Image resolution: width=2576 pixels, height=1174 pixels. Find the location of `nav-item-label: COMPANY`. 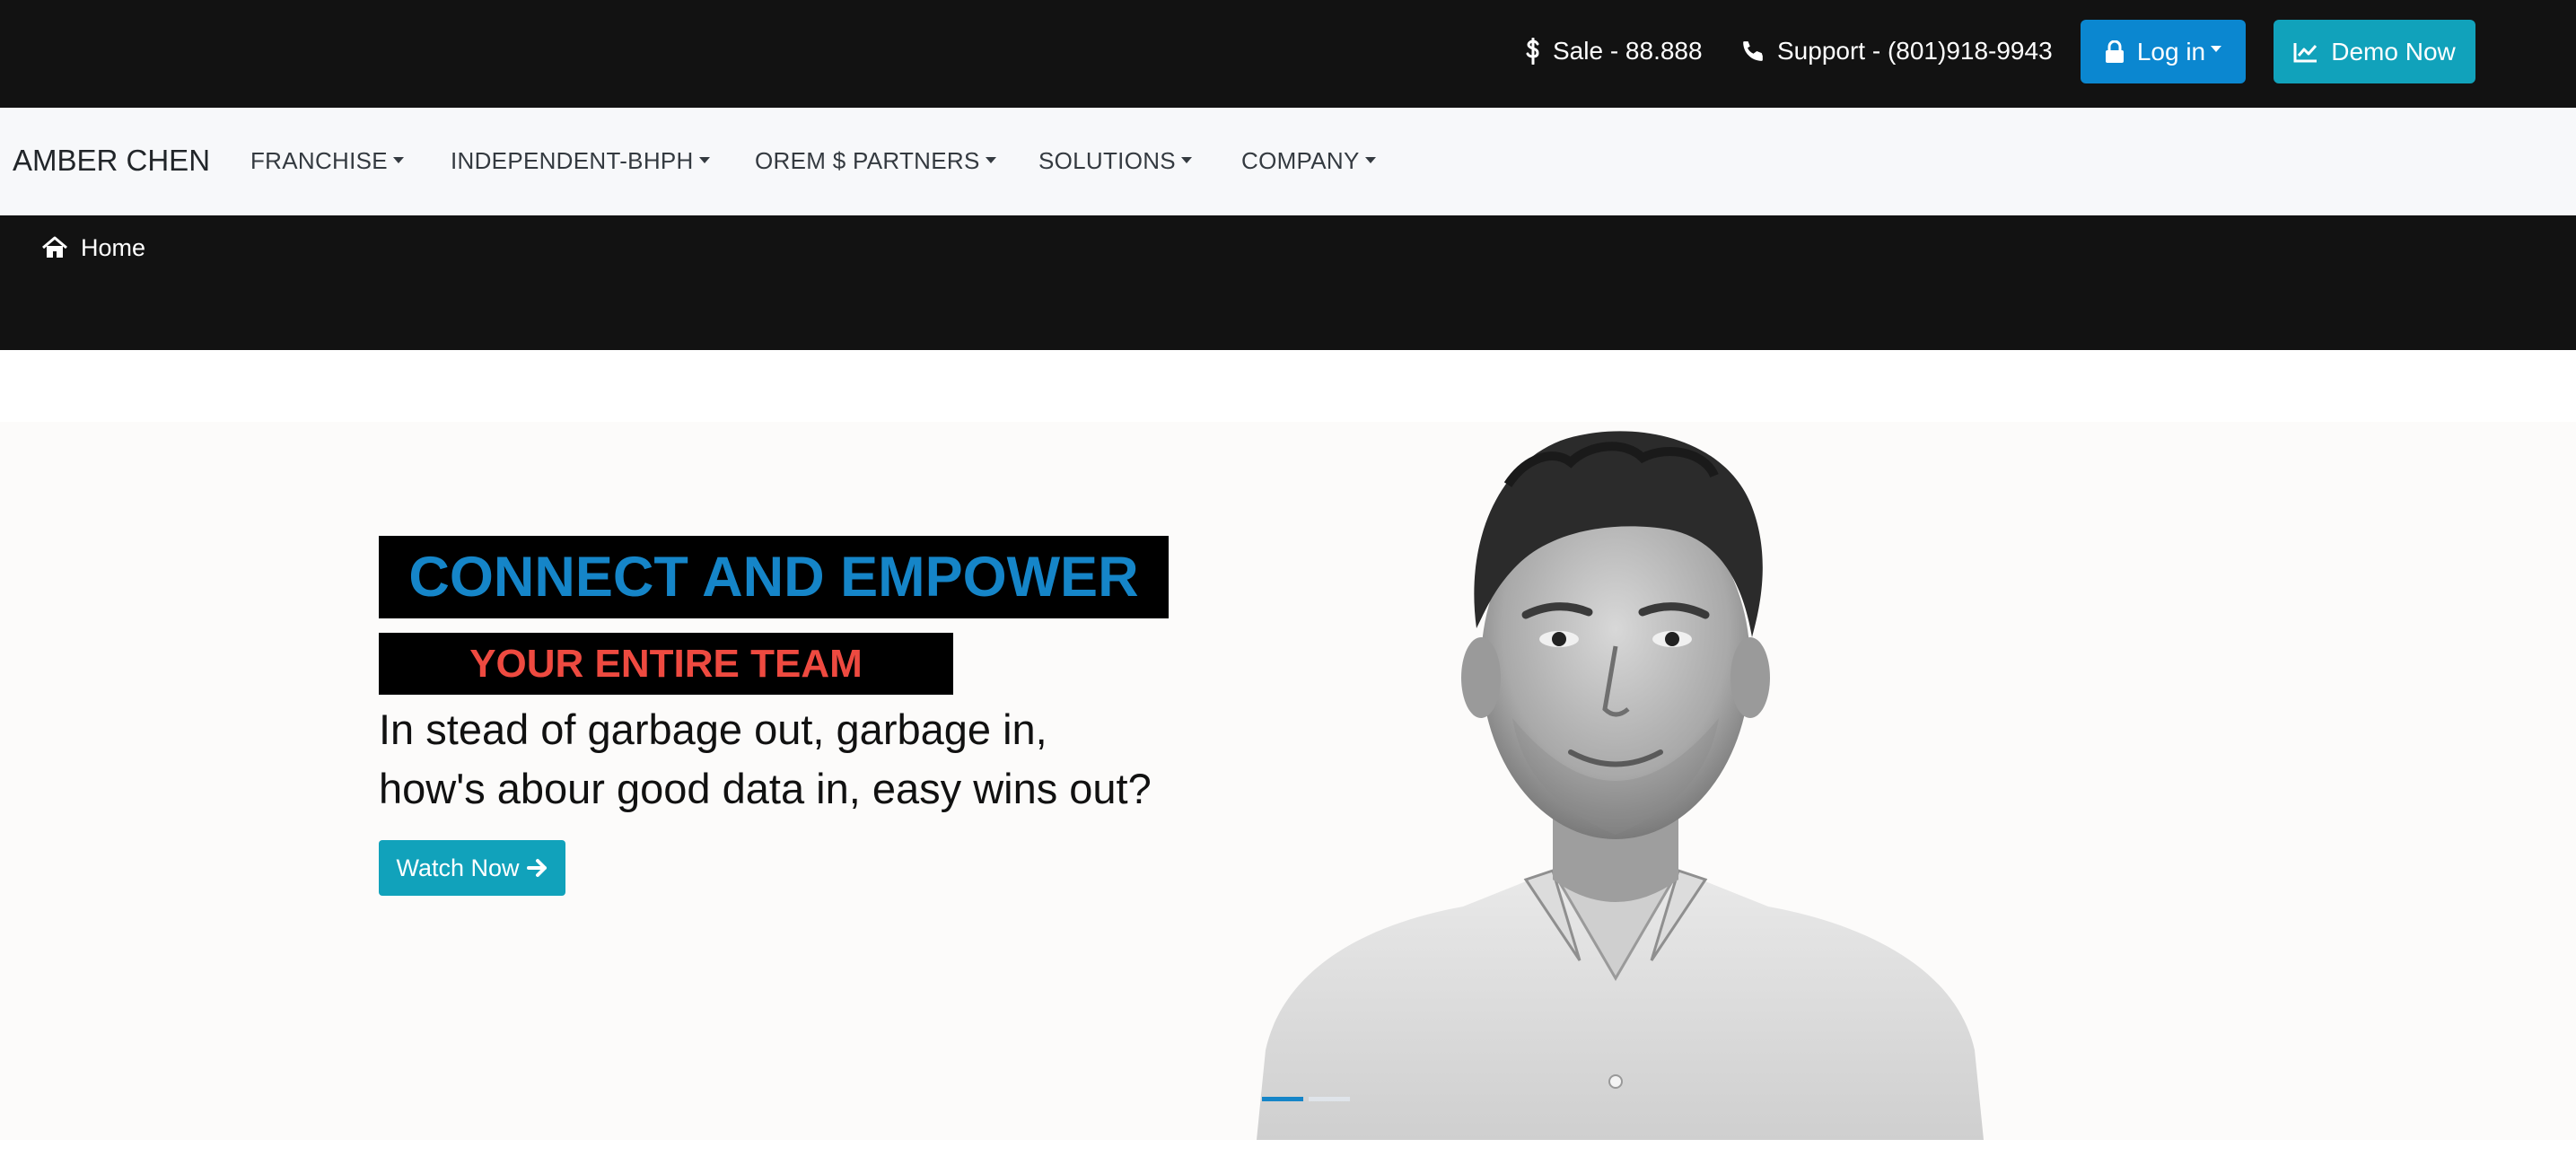

nav-item-label: COMPANY is located at coordinates (1300, 160).